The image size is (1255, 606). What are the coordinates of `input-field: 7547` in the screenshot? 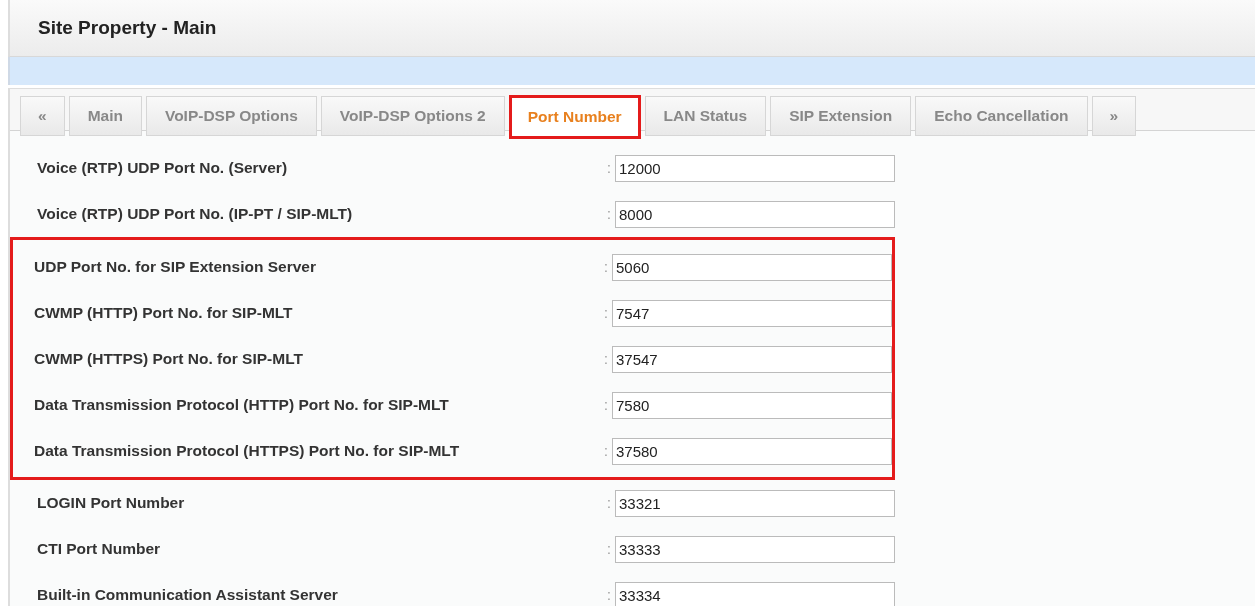 It's located at (752, 313).